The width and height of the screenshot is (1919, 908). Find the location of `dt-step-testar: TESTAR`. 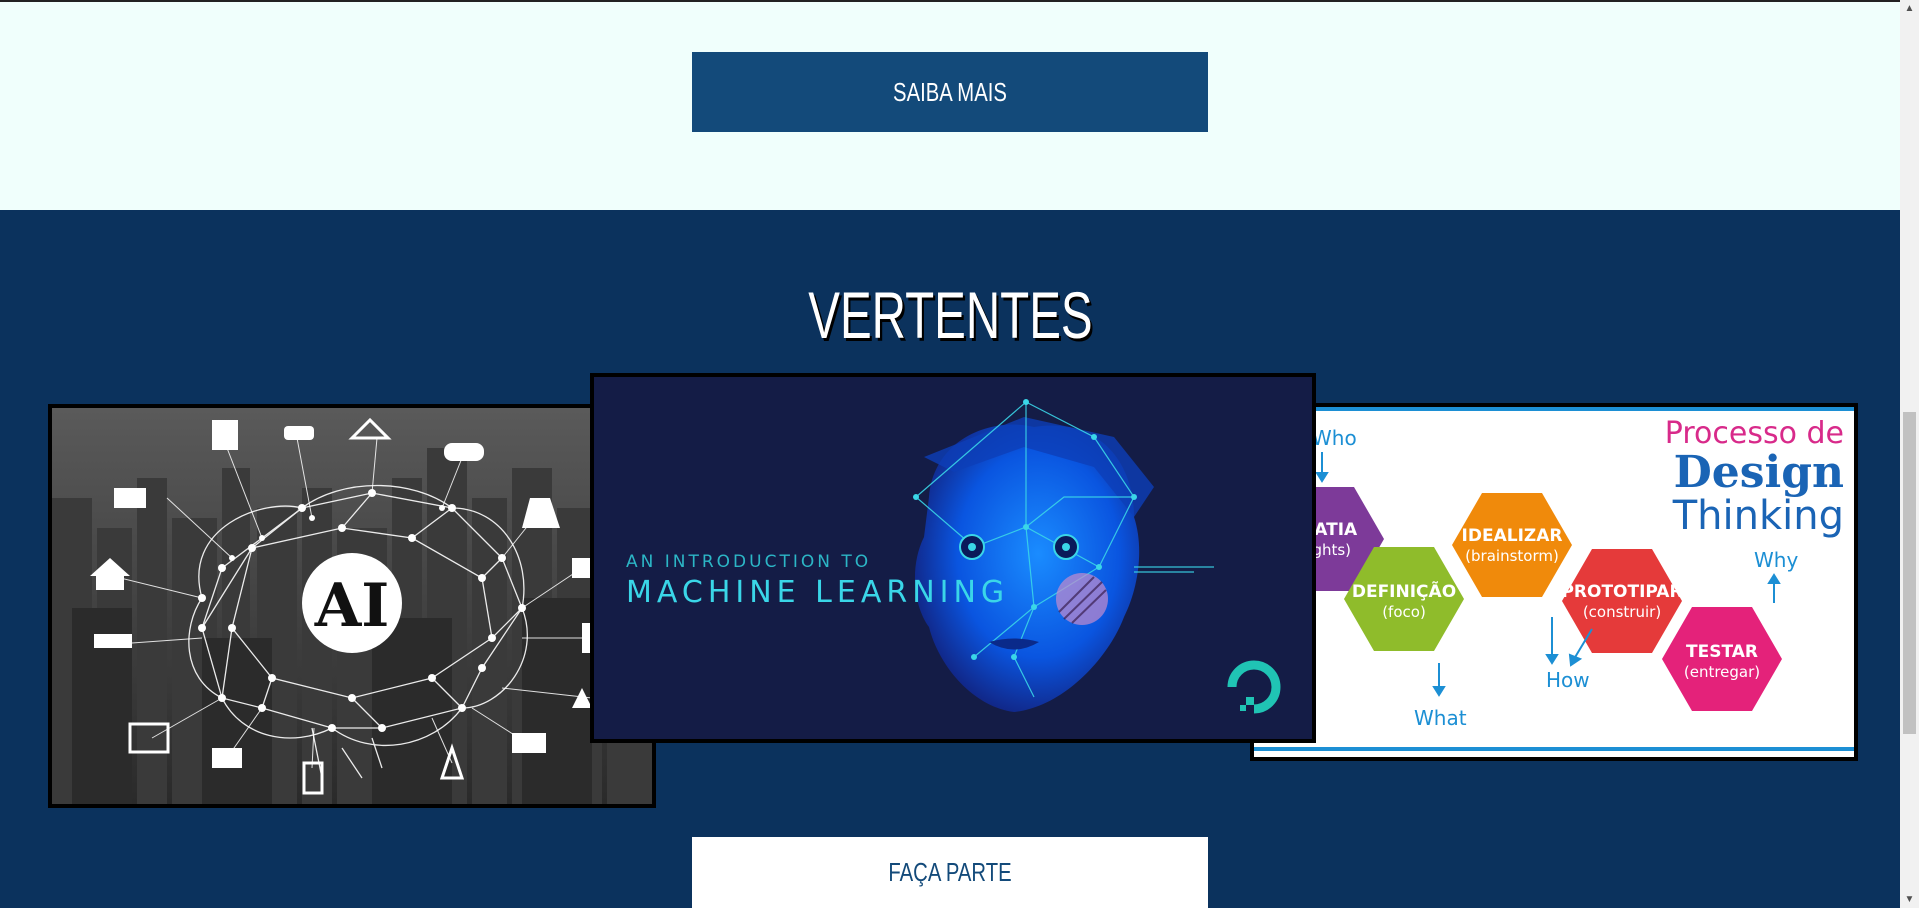

dt-step-testar: TESTAR is located at coordinates (1722, 652).